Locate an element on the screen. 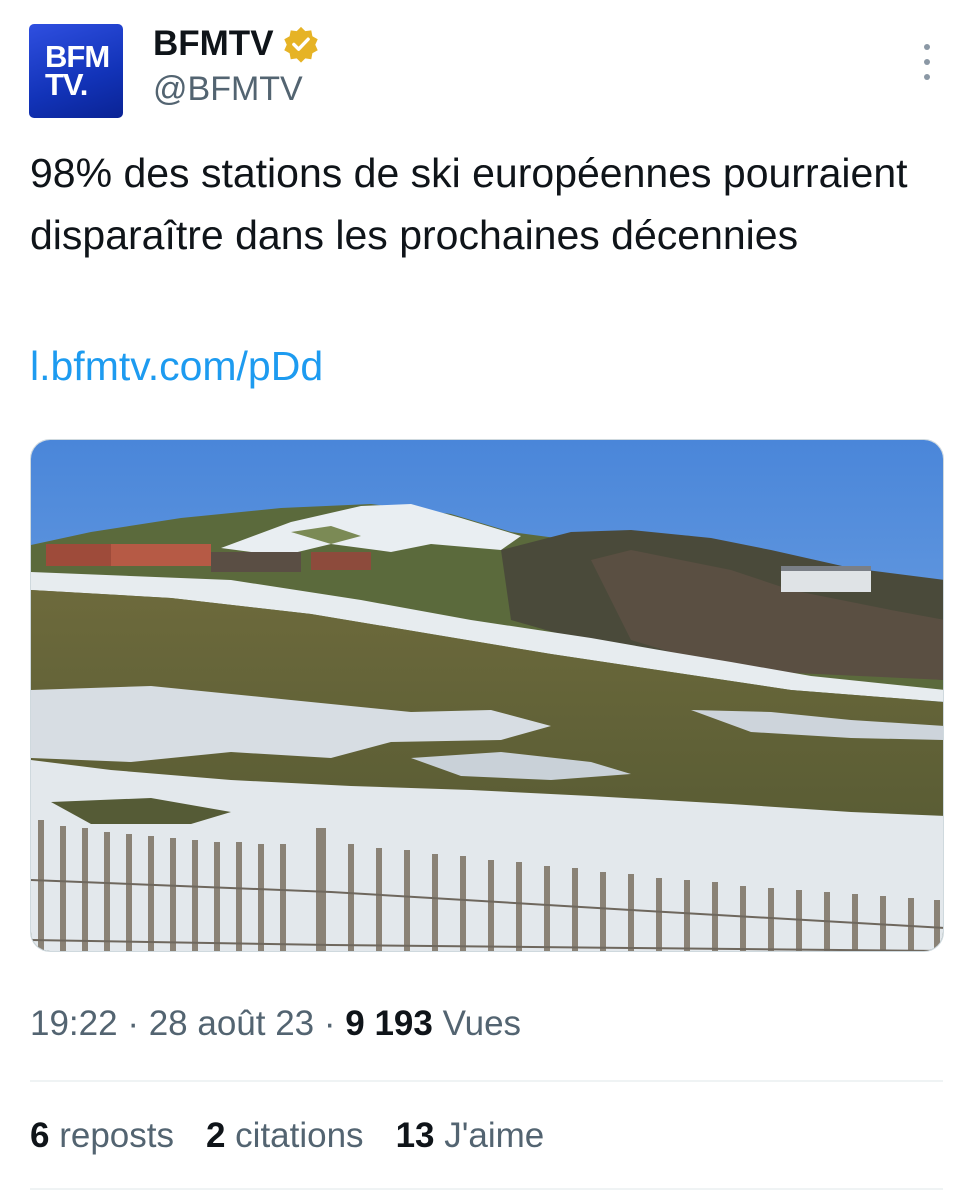  reposts-label: reposts is located at coordinates (111, 1135).